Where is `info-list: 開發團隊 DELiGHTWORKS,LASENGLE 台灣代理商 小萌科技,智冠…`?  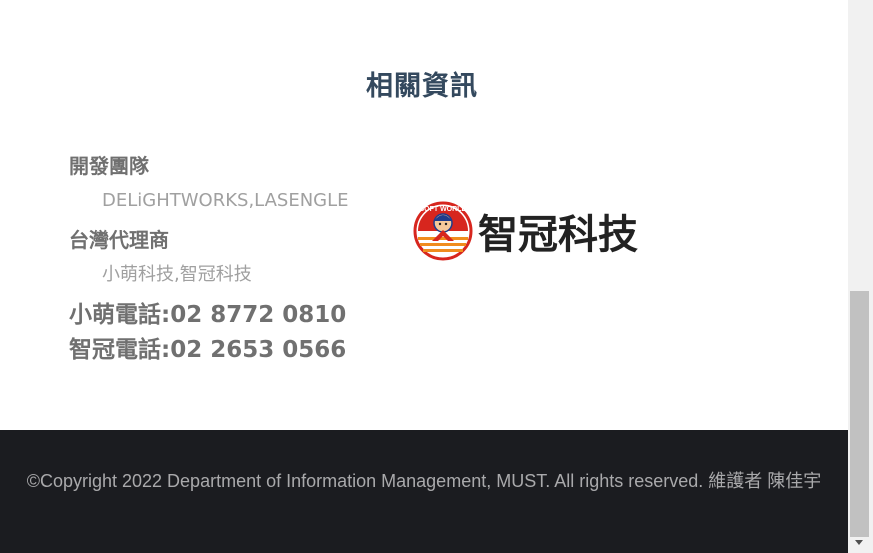 info-list: 開發團隊 DELiGHTWORKS,LASENGLE 台灣代理商 小萌科技,智冠… is located at coordinates (229, 259).